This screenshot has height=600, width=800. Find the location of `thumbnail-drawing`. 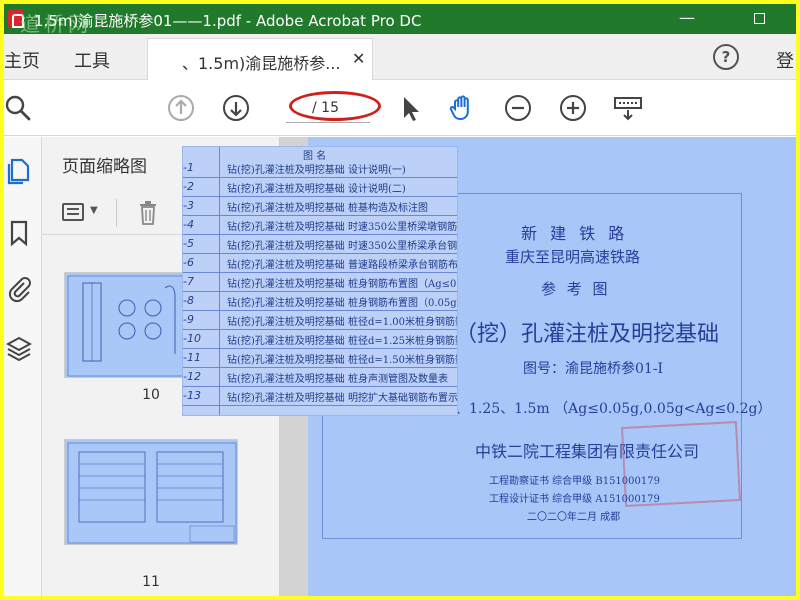

thumbnail-drawing is located at coordinates (152, 493).